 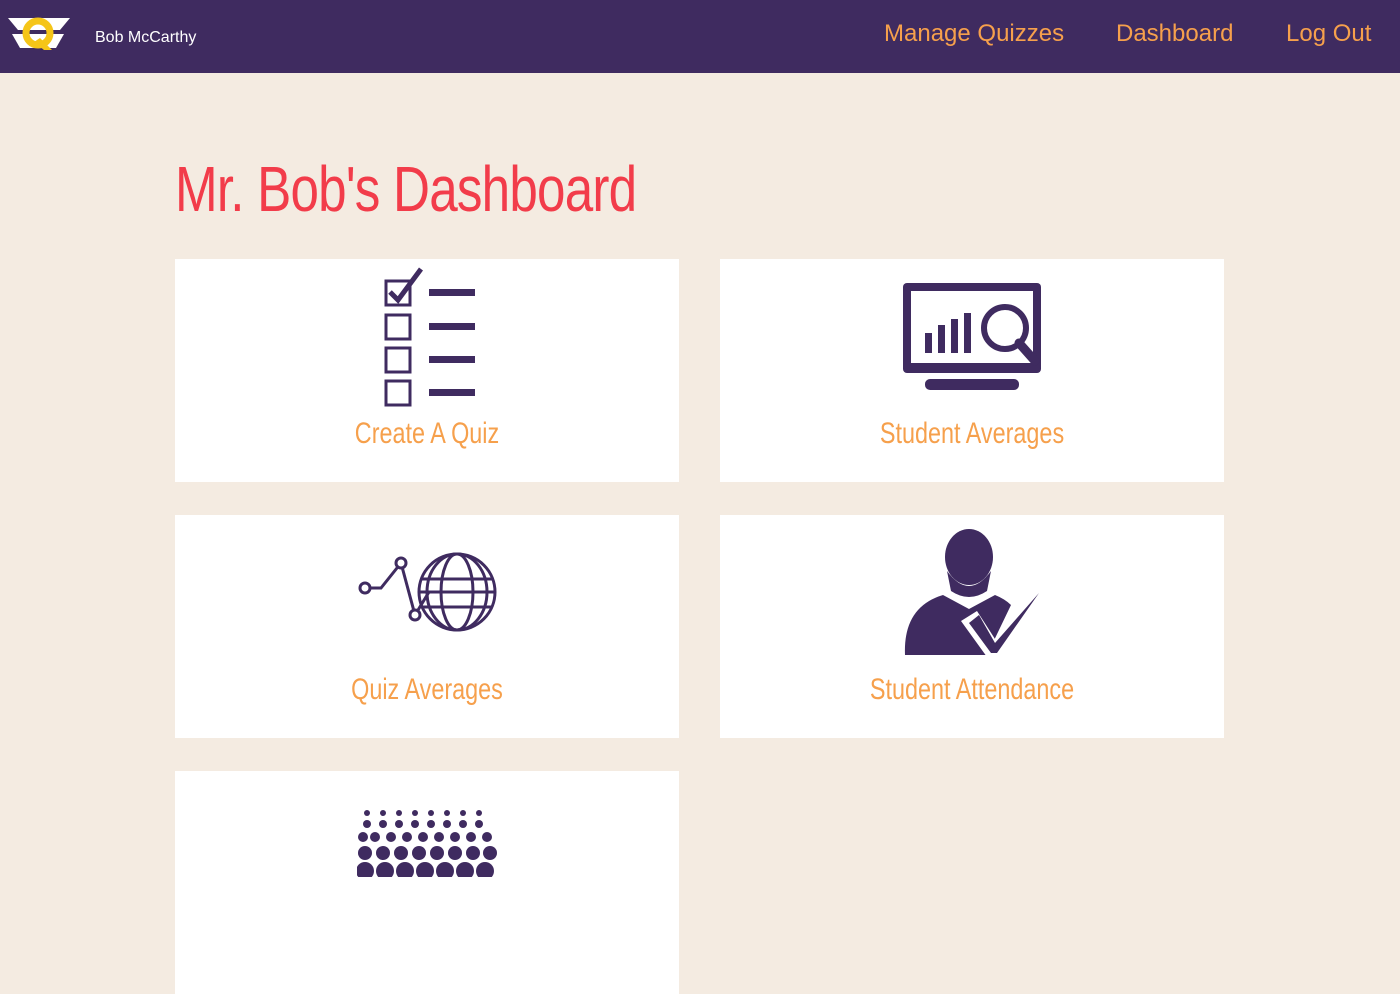 What do you see at coordinates (429, 337) in the screenshot?
I see `checklist-icon` at bounding box center [429, 337].